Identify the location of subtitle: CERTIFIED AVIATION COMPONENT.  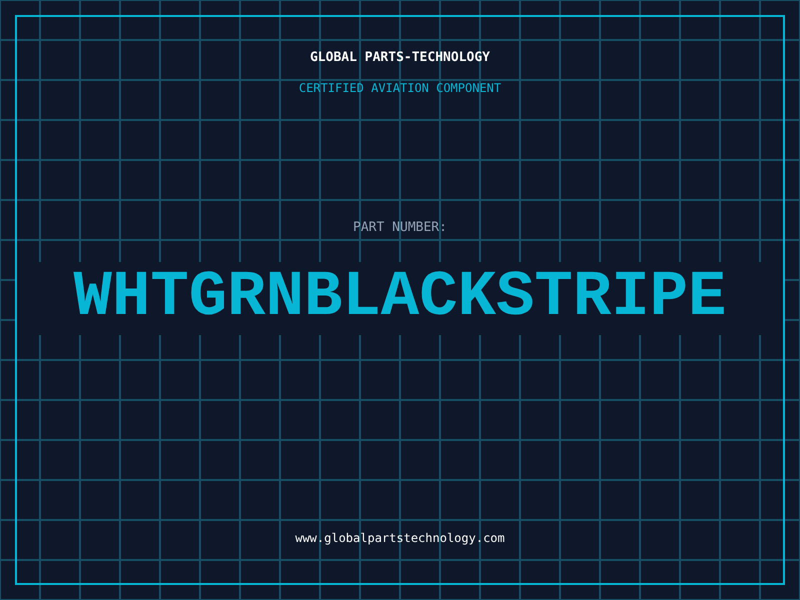
(400, 88).